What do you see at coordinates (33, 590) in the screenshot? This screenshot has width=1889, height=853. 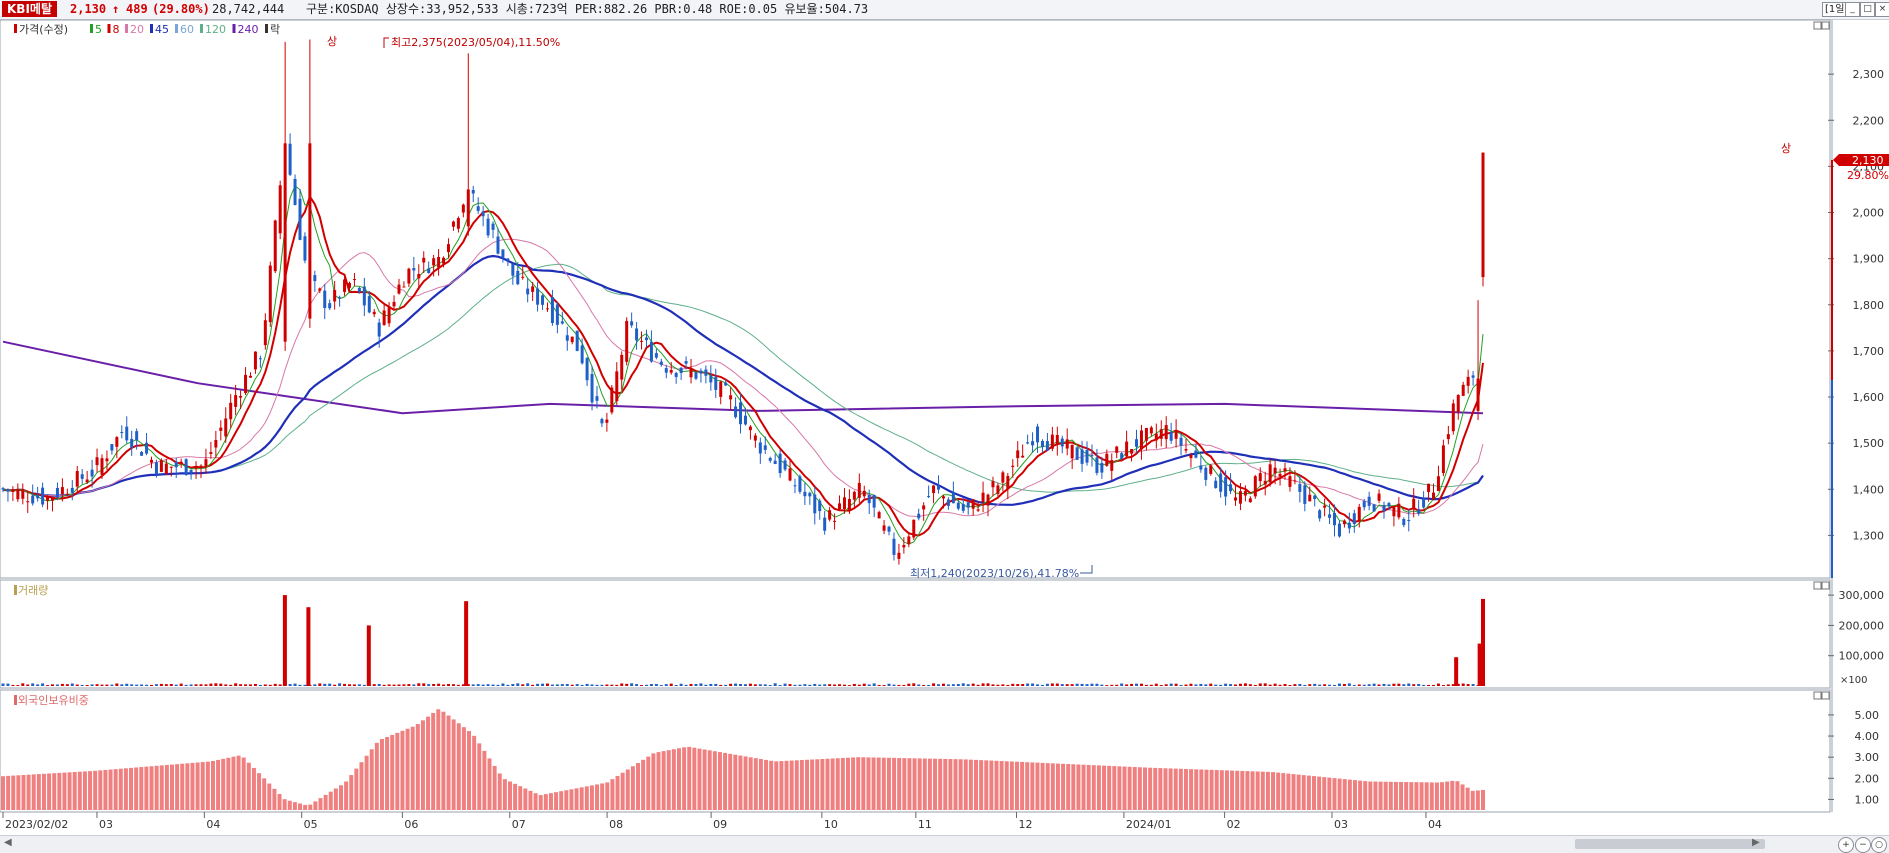 I see `volume-panel-title: 거래량` at bounding box center [33, 590].